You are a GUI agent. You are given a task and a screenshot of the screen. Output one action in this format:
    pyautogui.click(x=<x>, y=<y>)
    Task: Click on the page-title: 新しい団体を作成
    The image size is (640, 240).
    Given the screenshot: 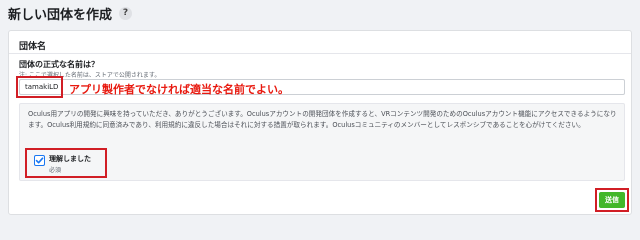 What is the action you would take?
    pyautogui.click(x=60, y=15)
    